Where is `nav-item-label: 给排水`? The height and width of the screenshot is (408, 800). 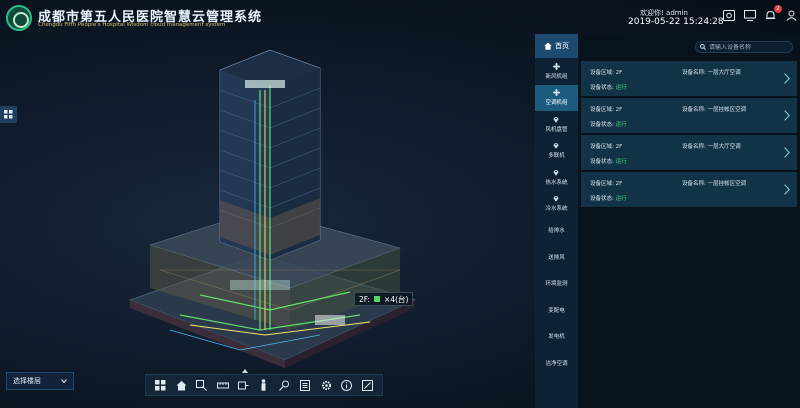
nav-item-label: 给排水 is located at coordinates (556, 231).